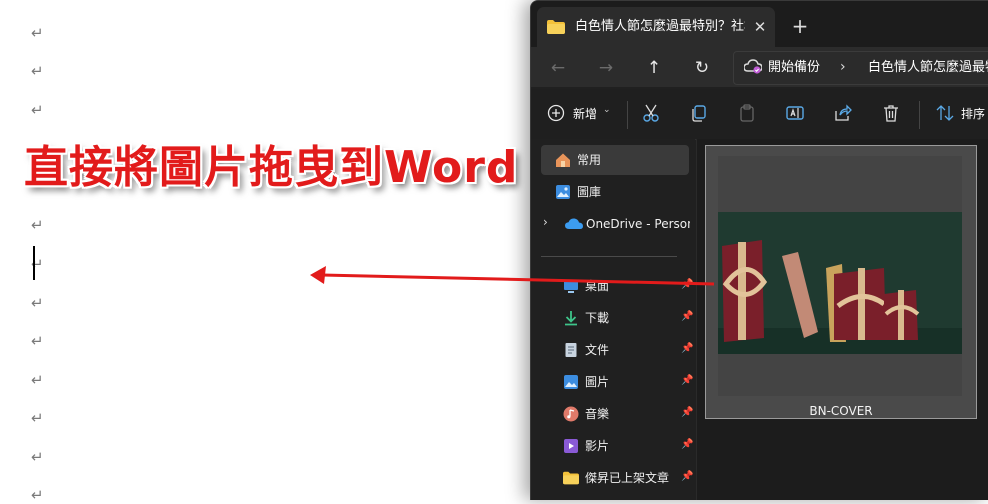 This screenshot has width=988, height=504. What do you see at coordinates (607, 110) in the screenshot?
I see `chevron-down-icon: ⌄` at bounding box center [607, 110].